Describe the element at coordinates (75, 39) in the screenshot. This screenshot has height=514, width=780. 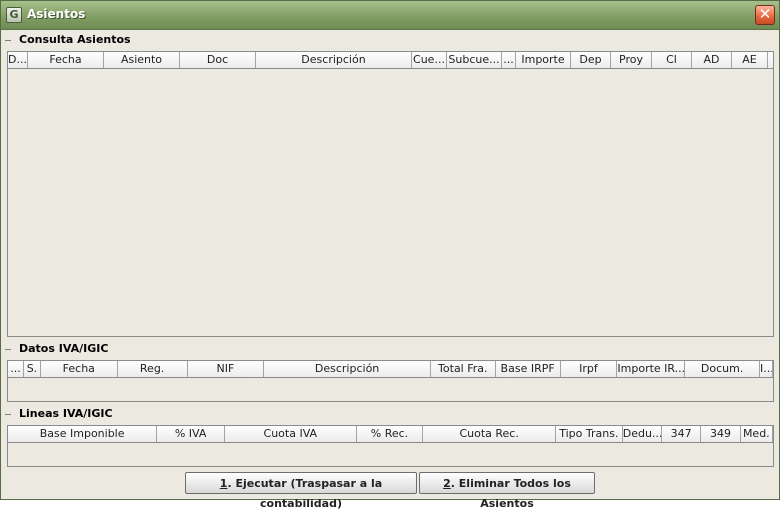
I see `consulta-asientos-label: Consulta Asientos` at that location.